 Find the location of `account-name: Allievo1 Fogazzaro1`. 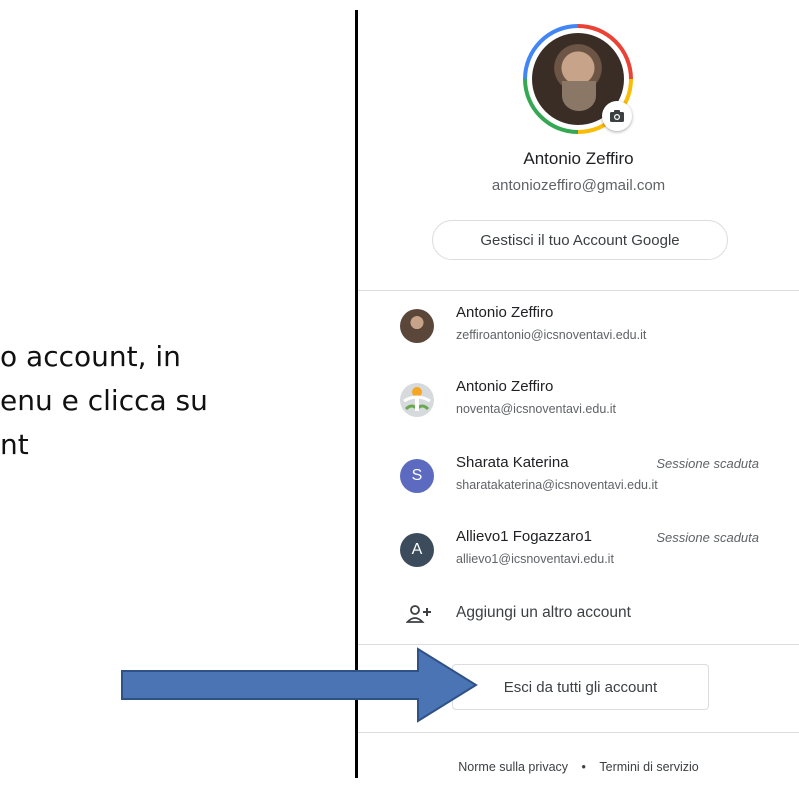

account-name: Allievo1 Fogazzaro1 is located at coordinates (524, 536).